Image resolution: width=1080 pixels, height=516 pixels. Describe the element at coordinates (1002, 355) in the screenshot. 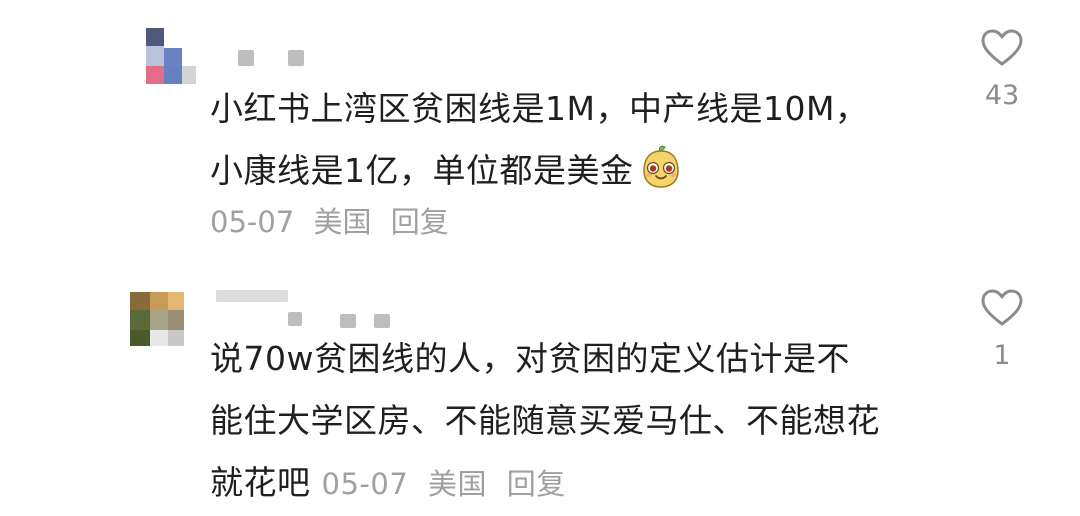

I see `like-count: 1` at that location.